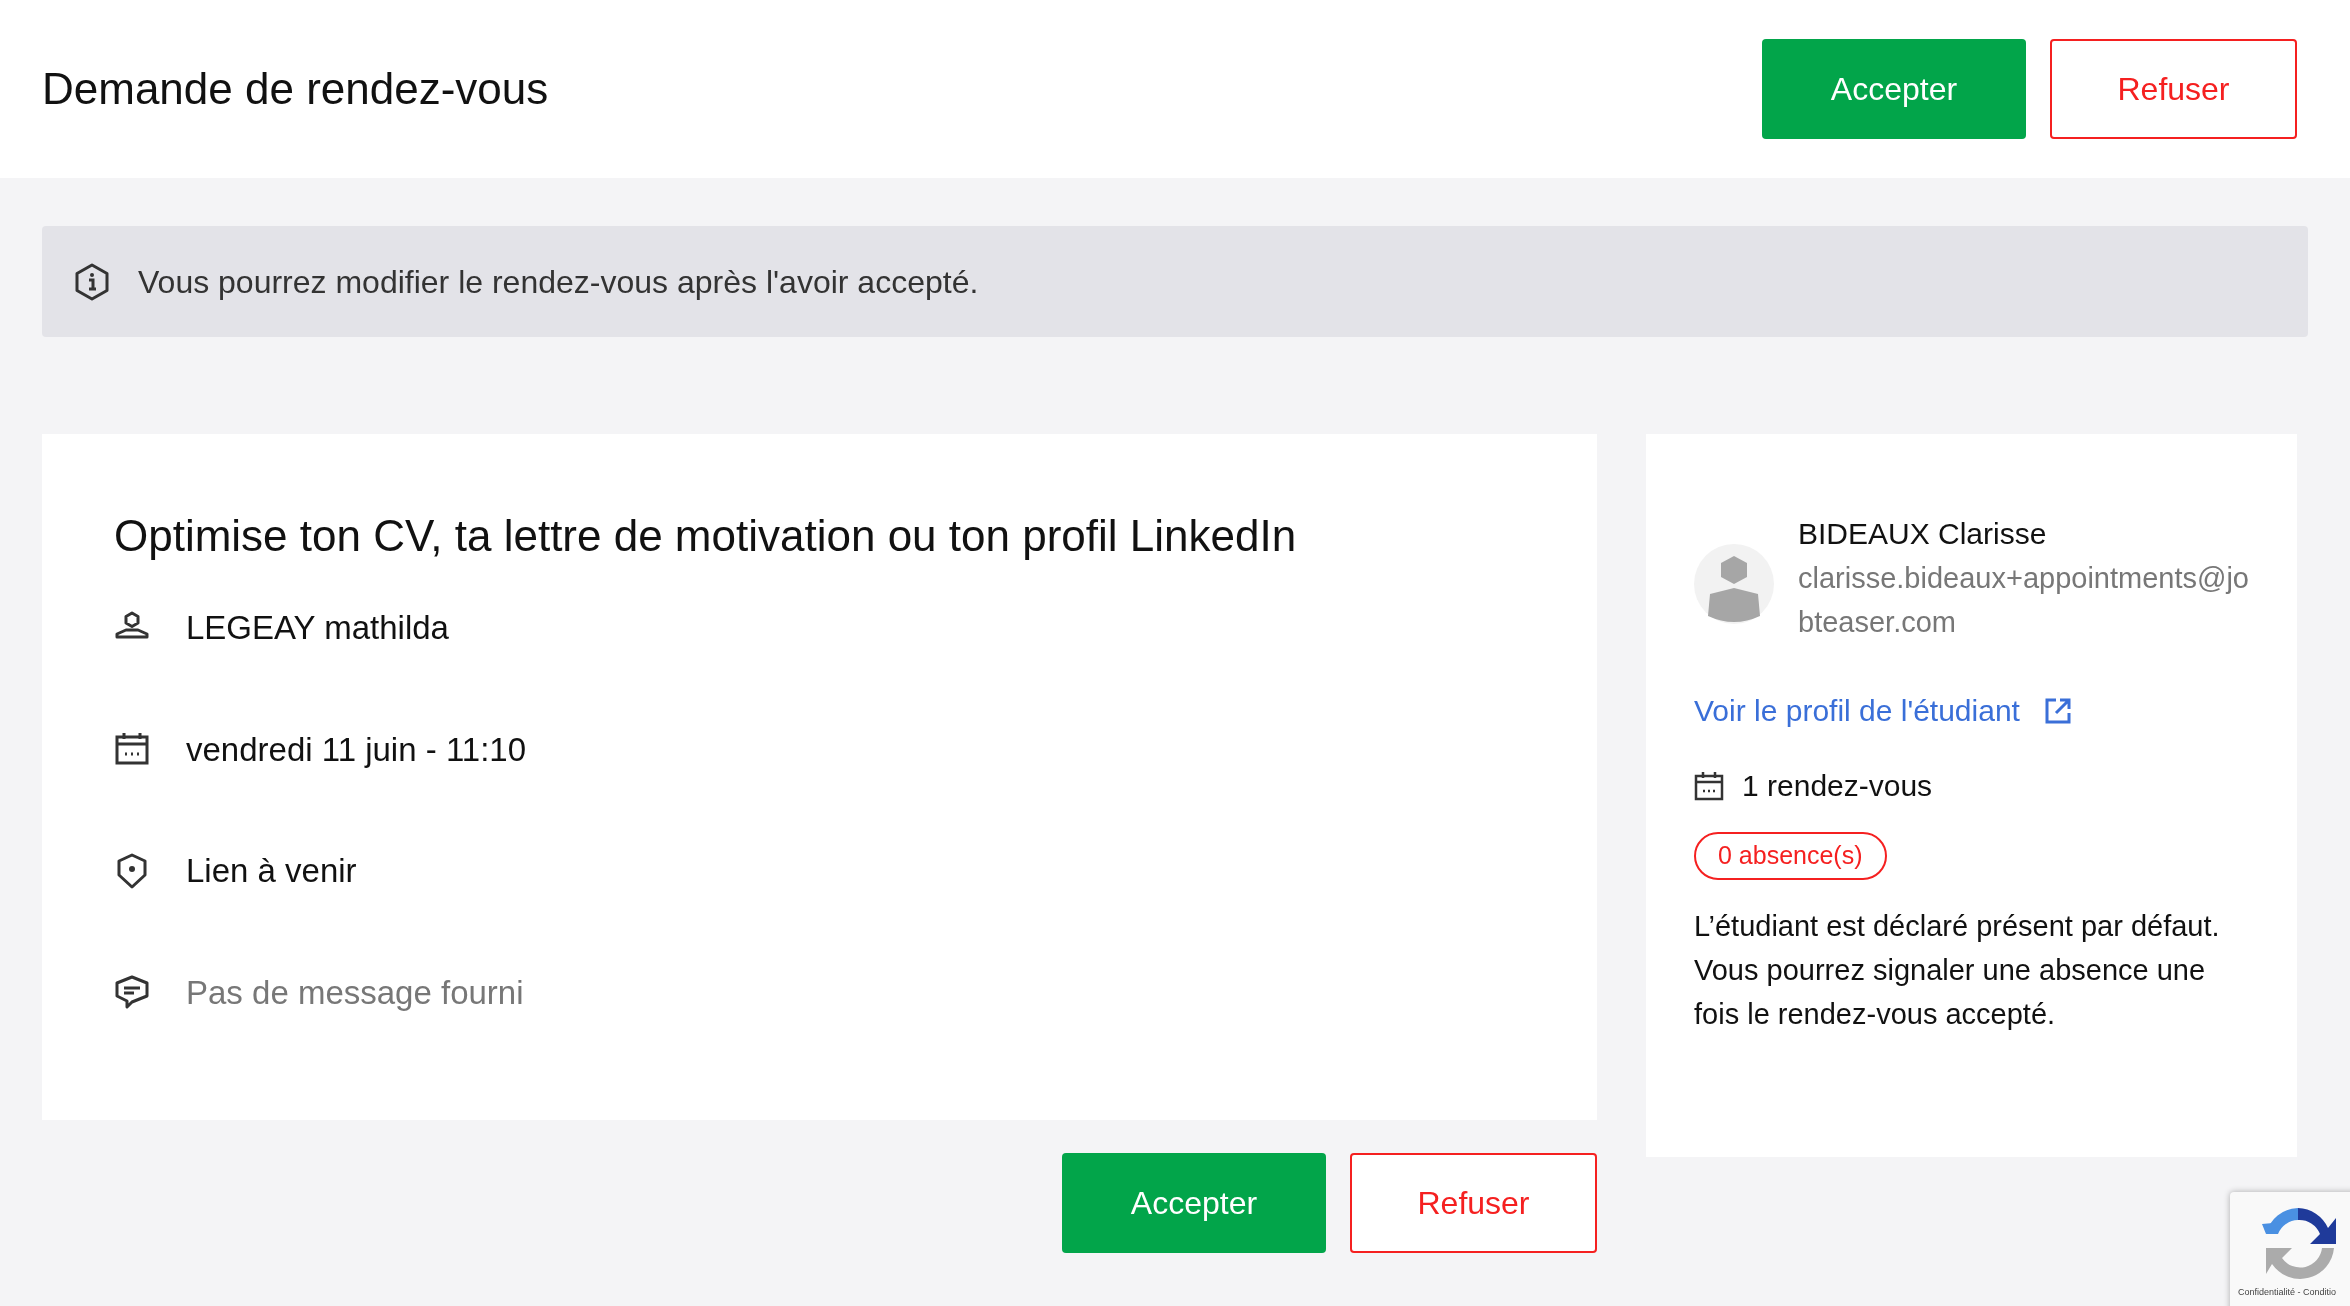 The image size is (2350, 1306). What do you see at coordinates (355, 992) in the screenshot?
I see `detail-text: Pas de message fourni` at bounding box center [355, 992].